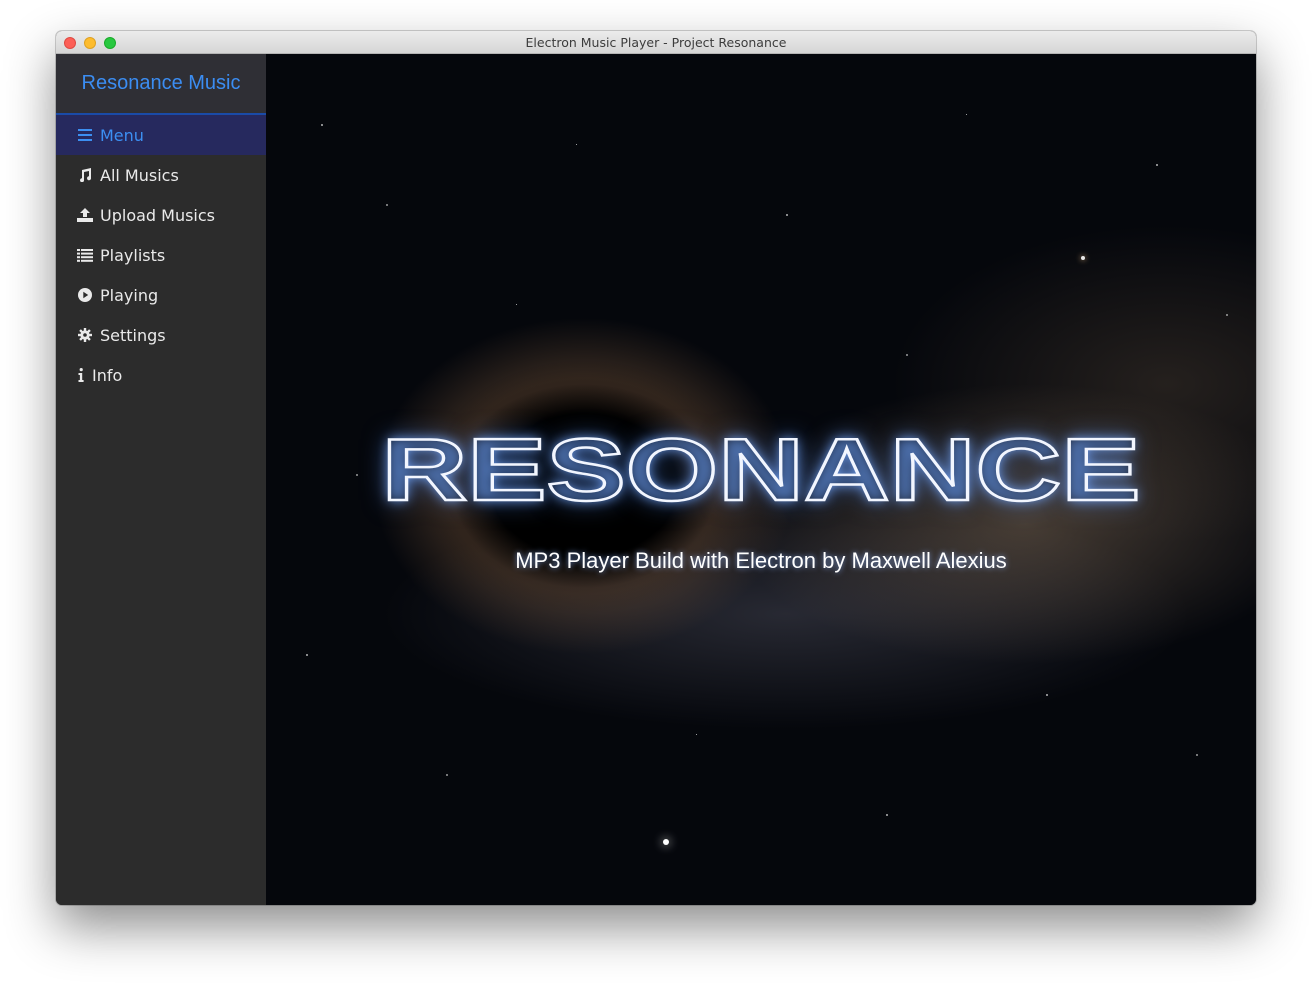  What do you see at coordinates (81, 375) in the screenshot?
I see `info-icon` at bounding box center [81, 375].